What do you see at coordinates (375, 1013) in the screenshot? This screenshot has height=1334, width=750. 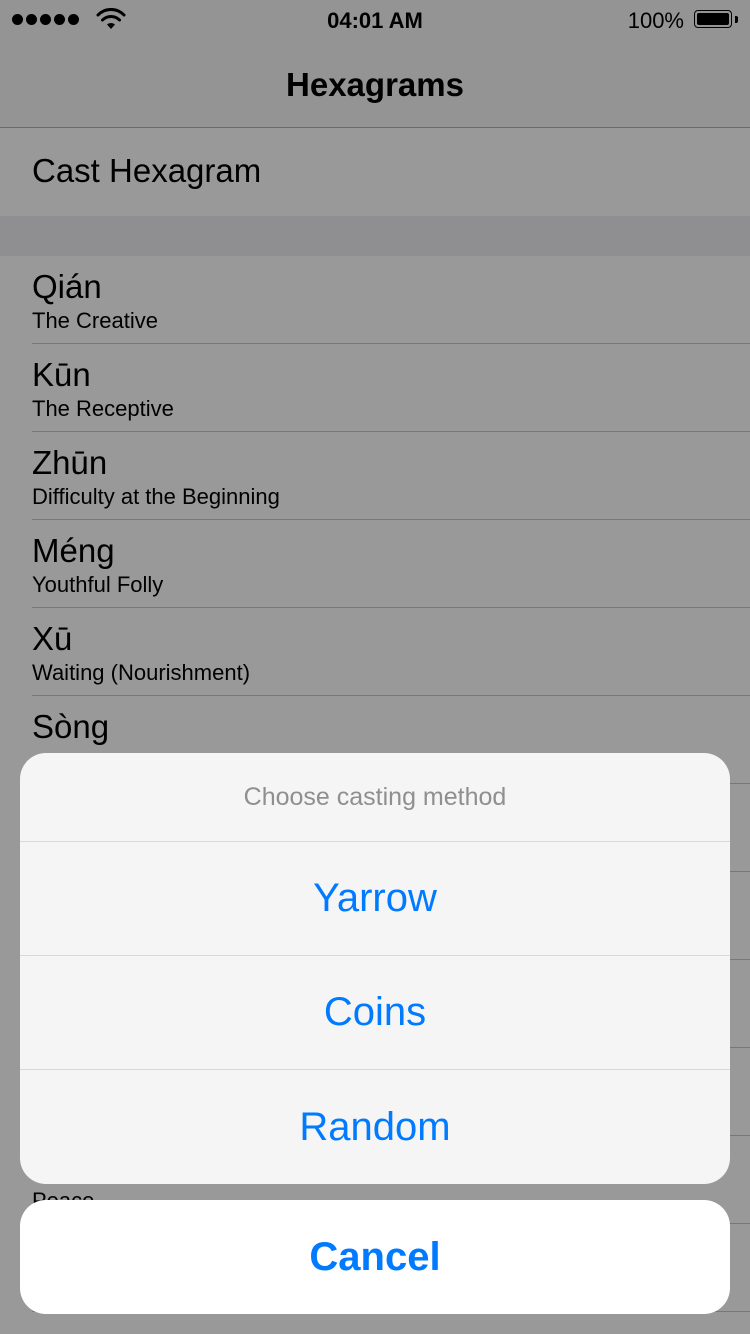 I see `coins-button: Coins` at bounding box center [375, 1013].